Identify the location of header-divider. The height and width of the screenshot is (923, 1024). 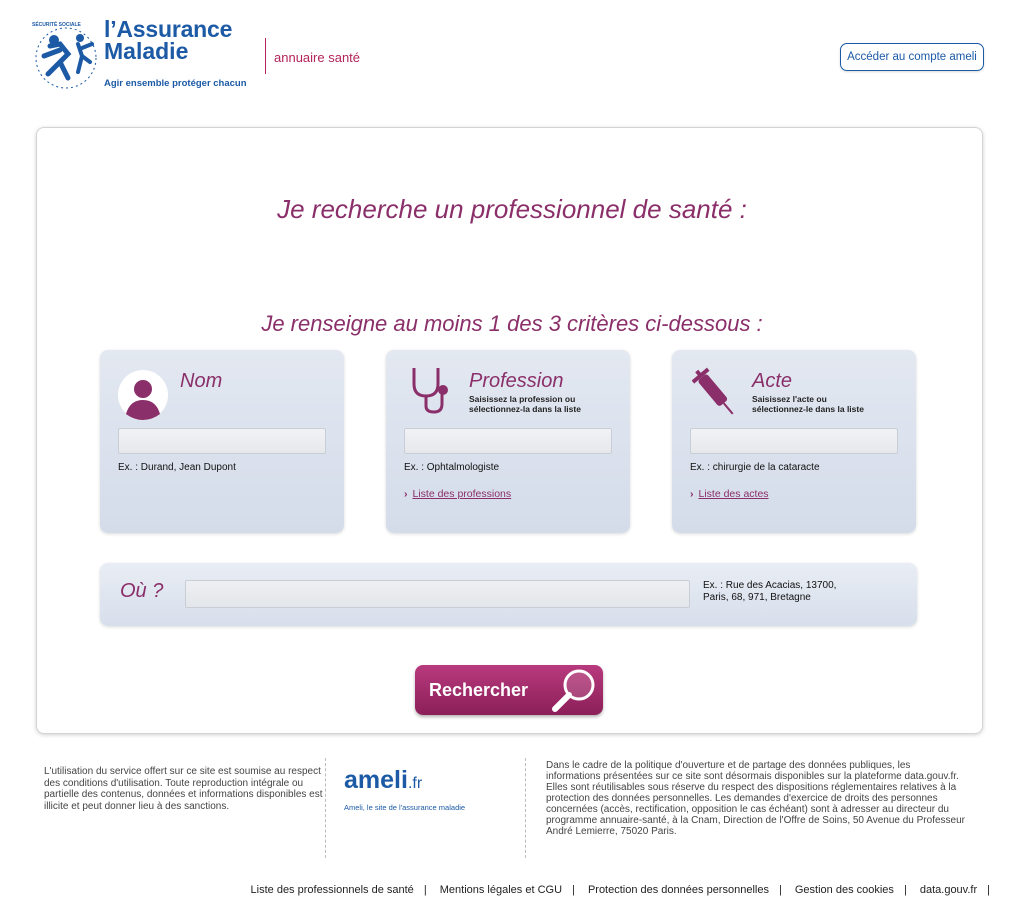
(265, 56).